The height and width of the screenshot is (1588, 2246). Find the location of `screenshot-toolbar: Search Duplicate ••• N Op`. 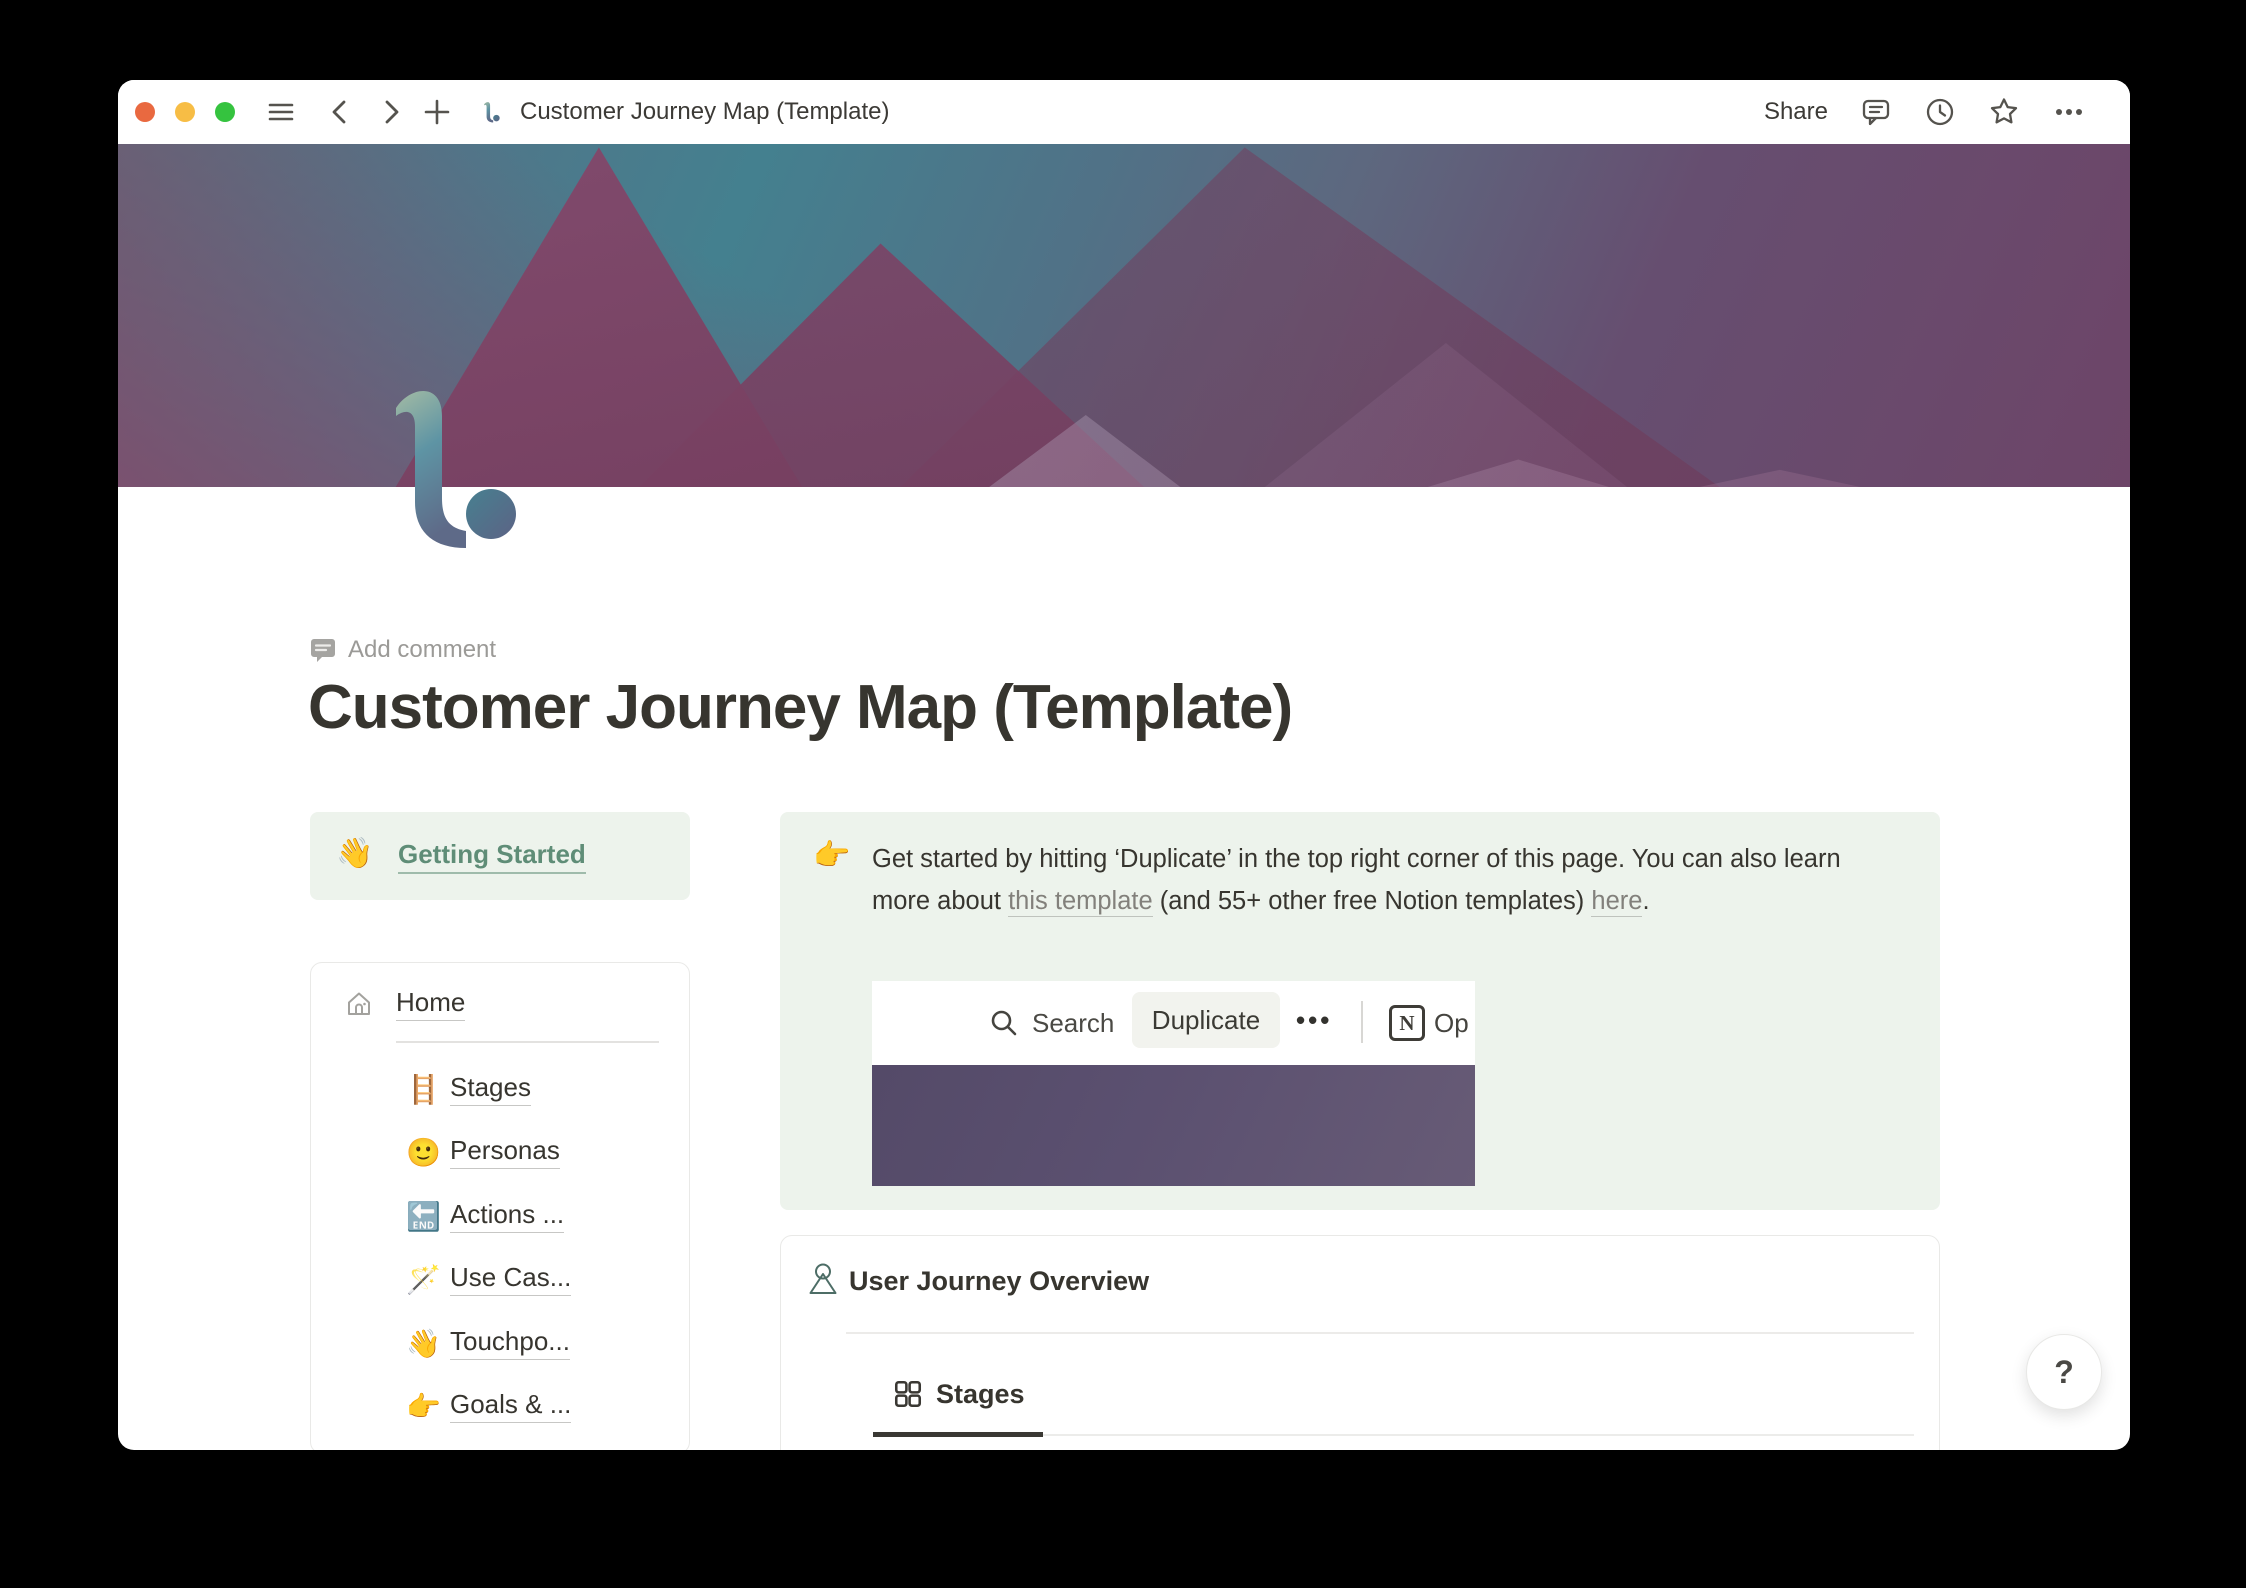

screenshot-toolbar: Search Duplicate ••• N Op is located at coordinates (1173, 1023).